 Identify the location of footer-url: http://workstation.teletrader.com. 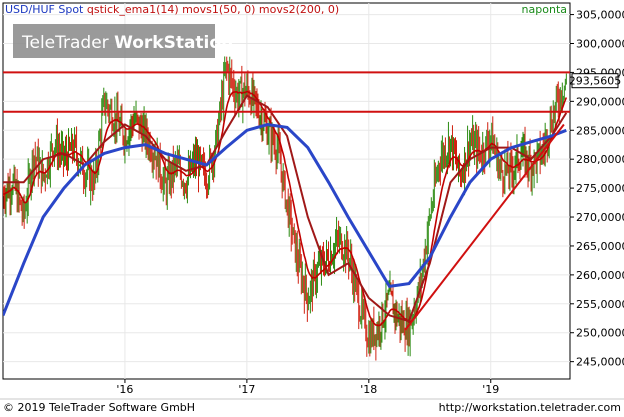
(530, 407).